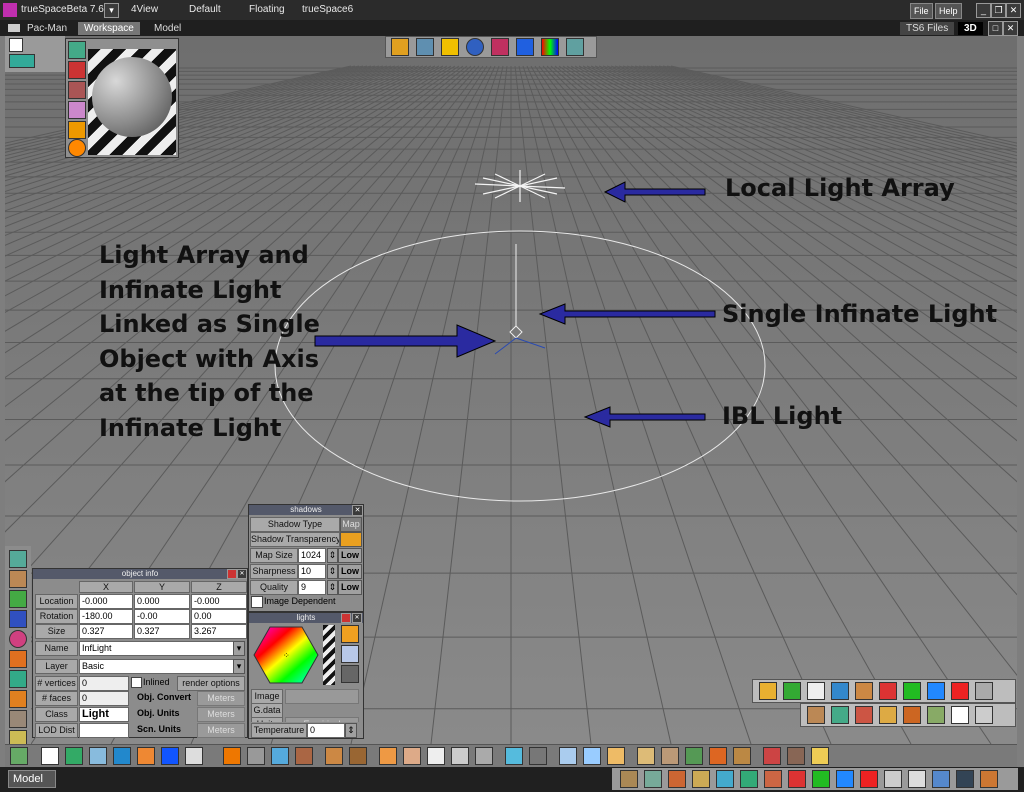  What do you see at coordinates (109, 28) in the screenshot?
I see `tab-workspace: Workspace` at bounding box center [109, 28].